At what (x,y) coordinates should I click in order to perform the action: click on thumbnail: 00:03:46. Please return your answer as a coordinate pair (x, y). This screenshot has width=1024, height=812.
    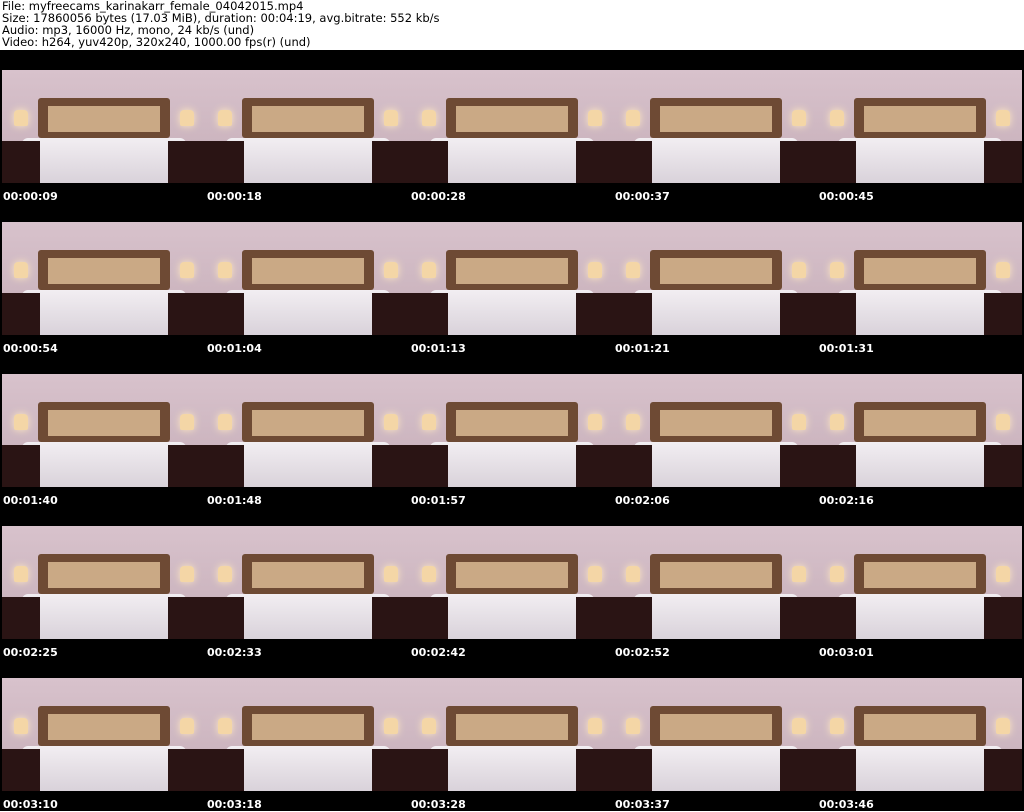
    Looking at the image, I should click on (920, 736).